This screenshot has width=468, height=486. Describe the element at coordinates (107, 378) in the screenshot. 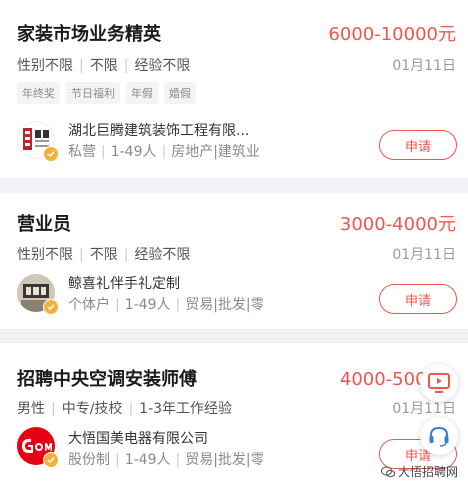

I see `job-title: 招聘中央空调安装师傅` at that location.